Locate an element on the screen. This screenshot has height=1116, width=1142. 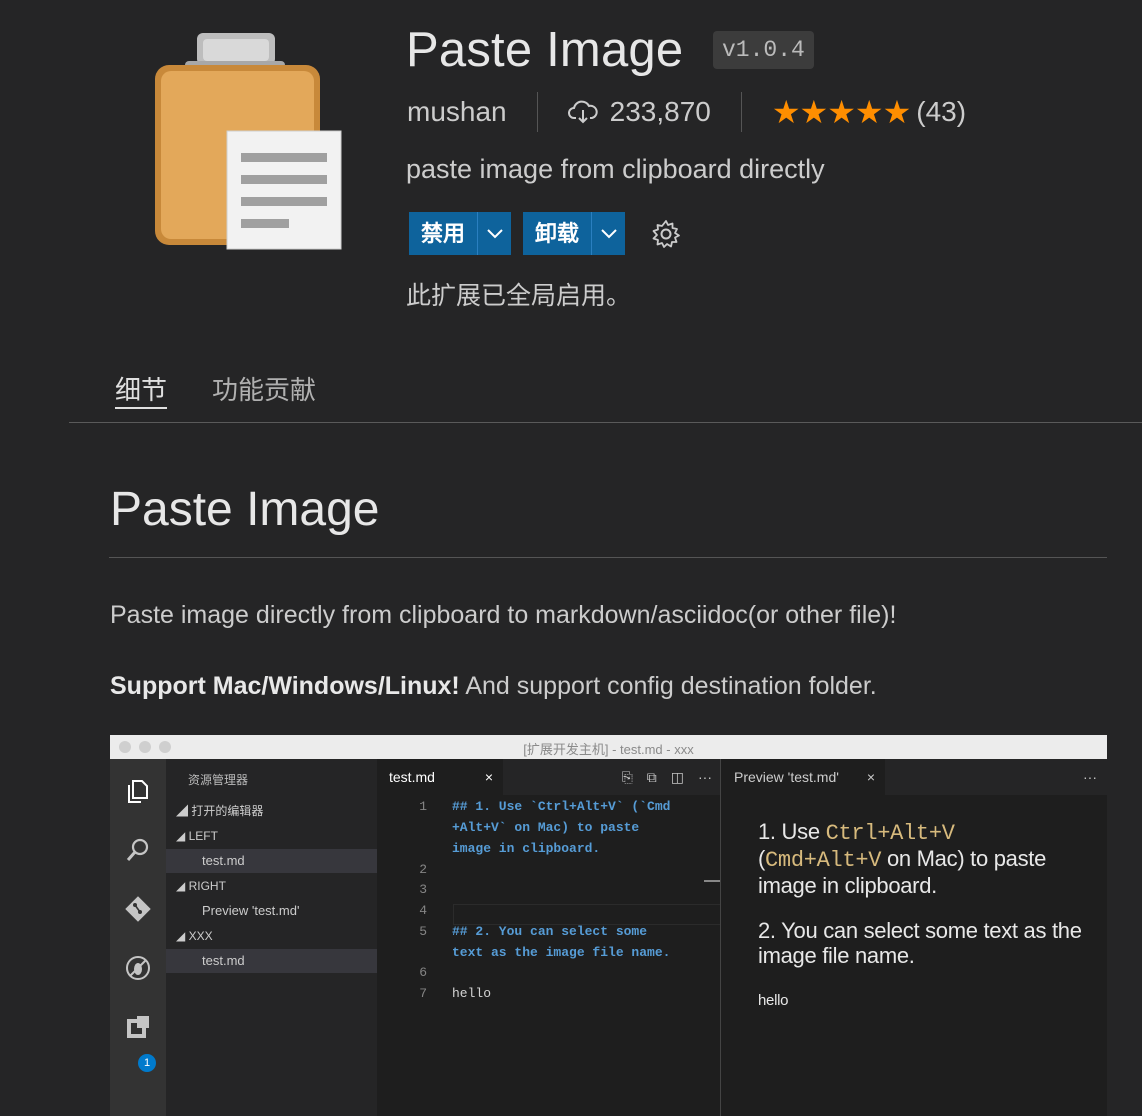
details-tabs: 细节 功能贡献 is located at coordinates (238, 388).